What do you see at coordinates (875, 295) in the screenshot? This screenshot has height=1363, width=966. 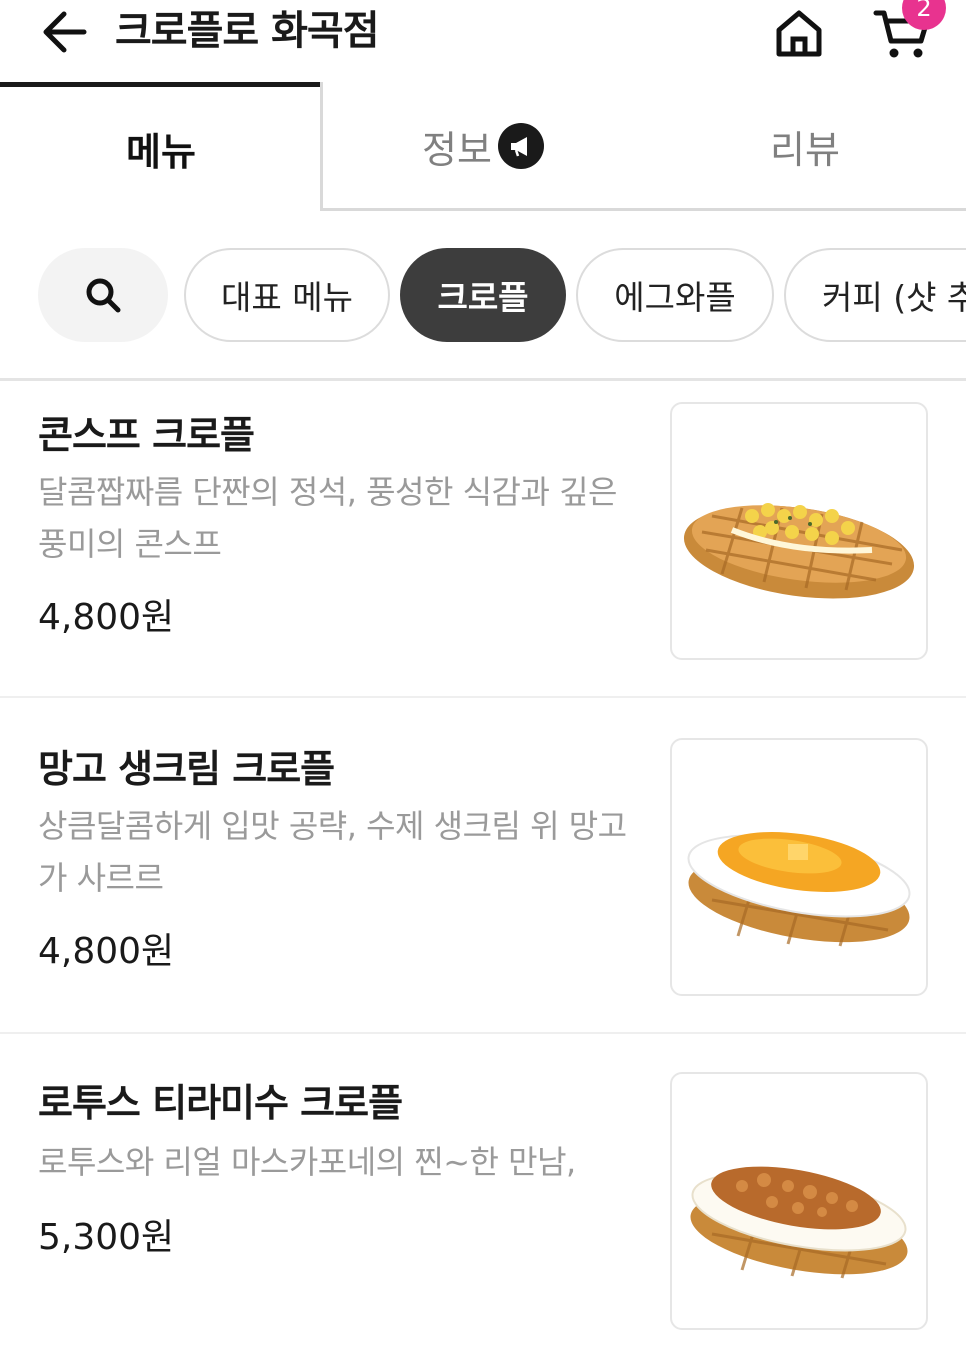 I see `category-chip-coffee: 커피 (샷 추` at bounding box center [875, 295].